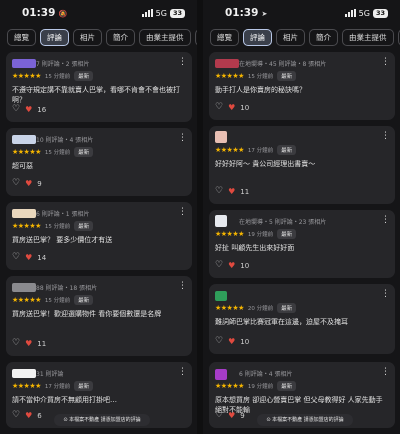 The height and width of the screenshot is (434, 400). I want to click on rating-row: ★★★★★ 15 分鐘前 最新, so click(53, 300).